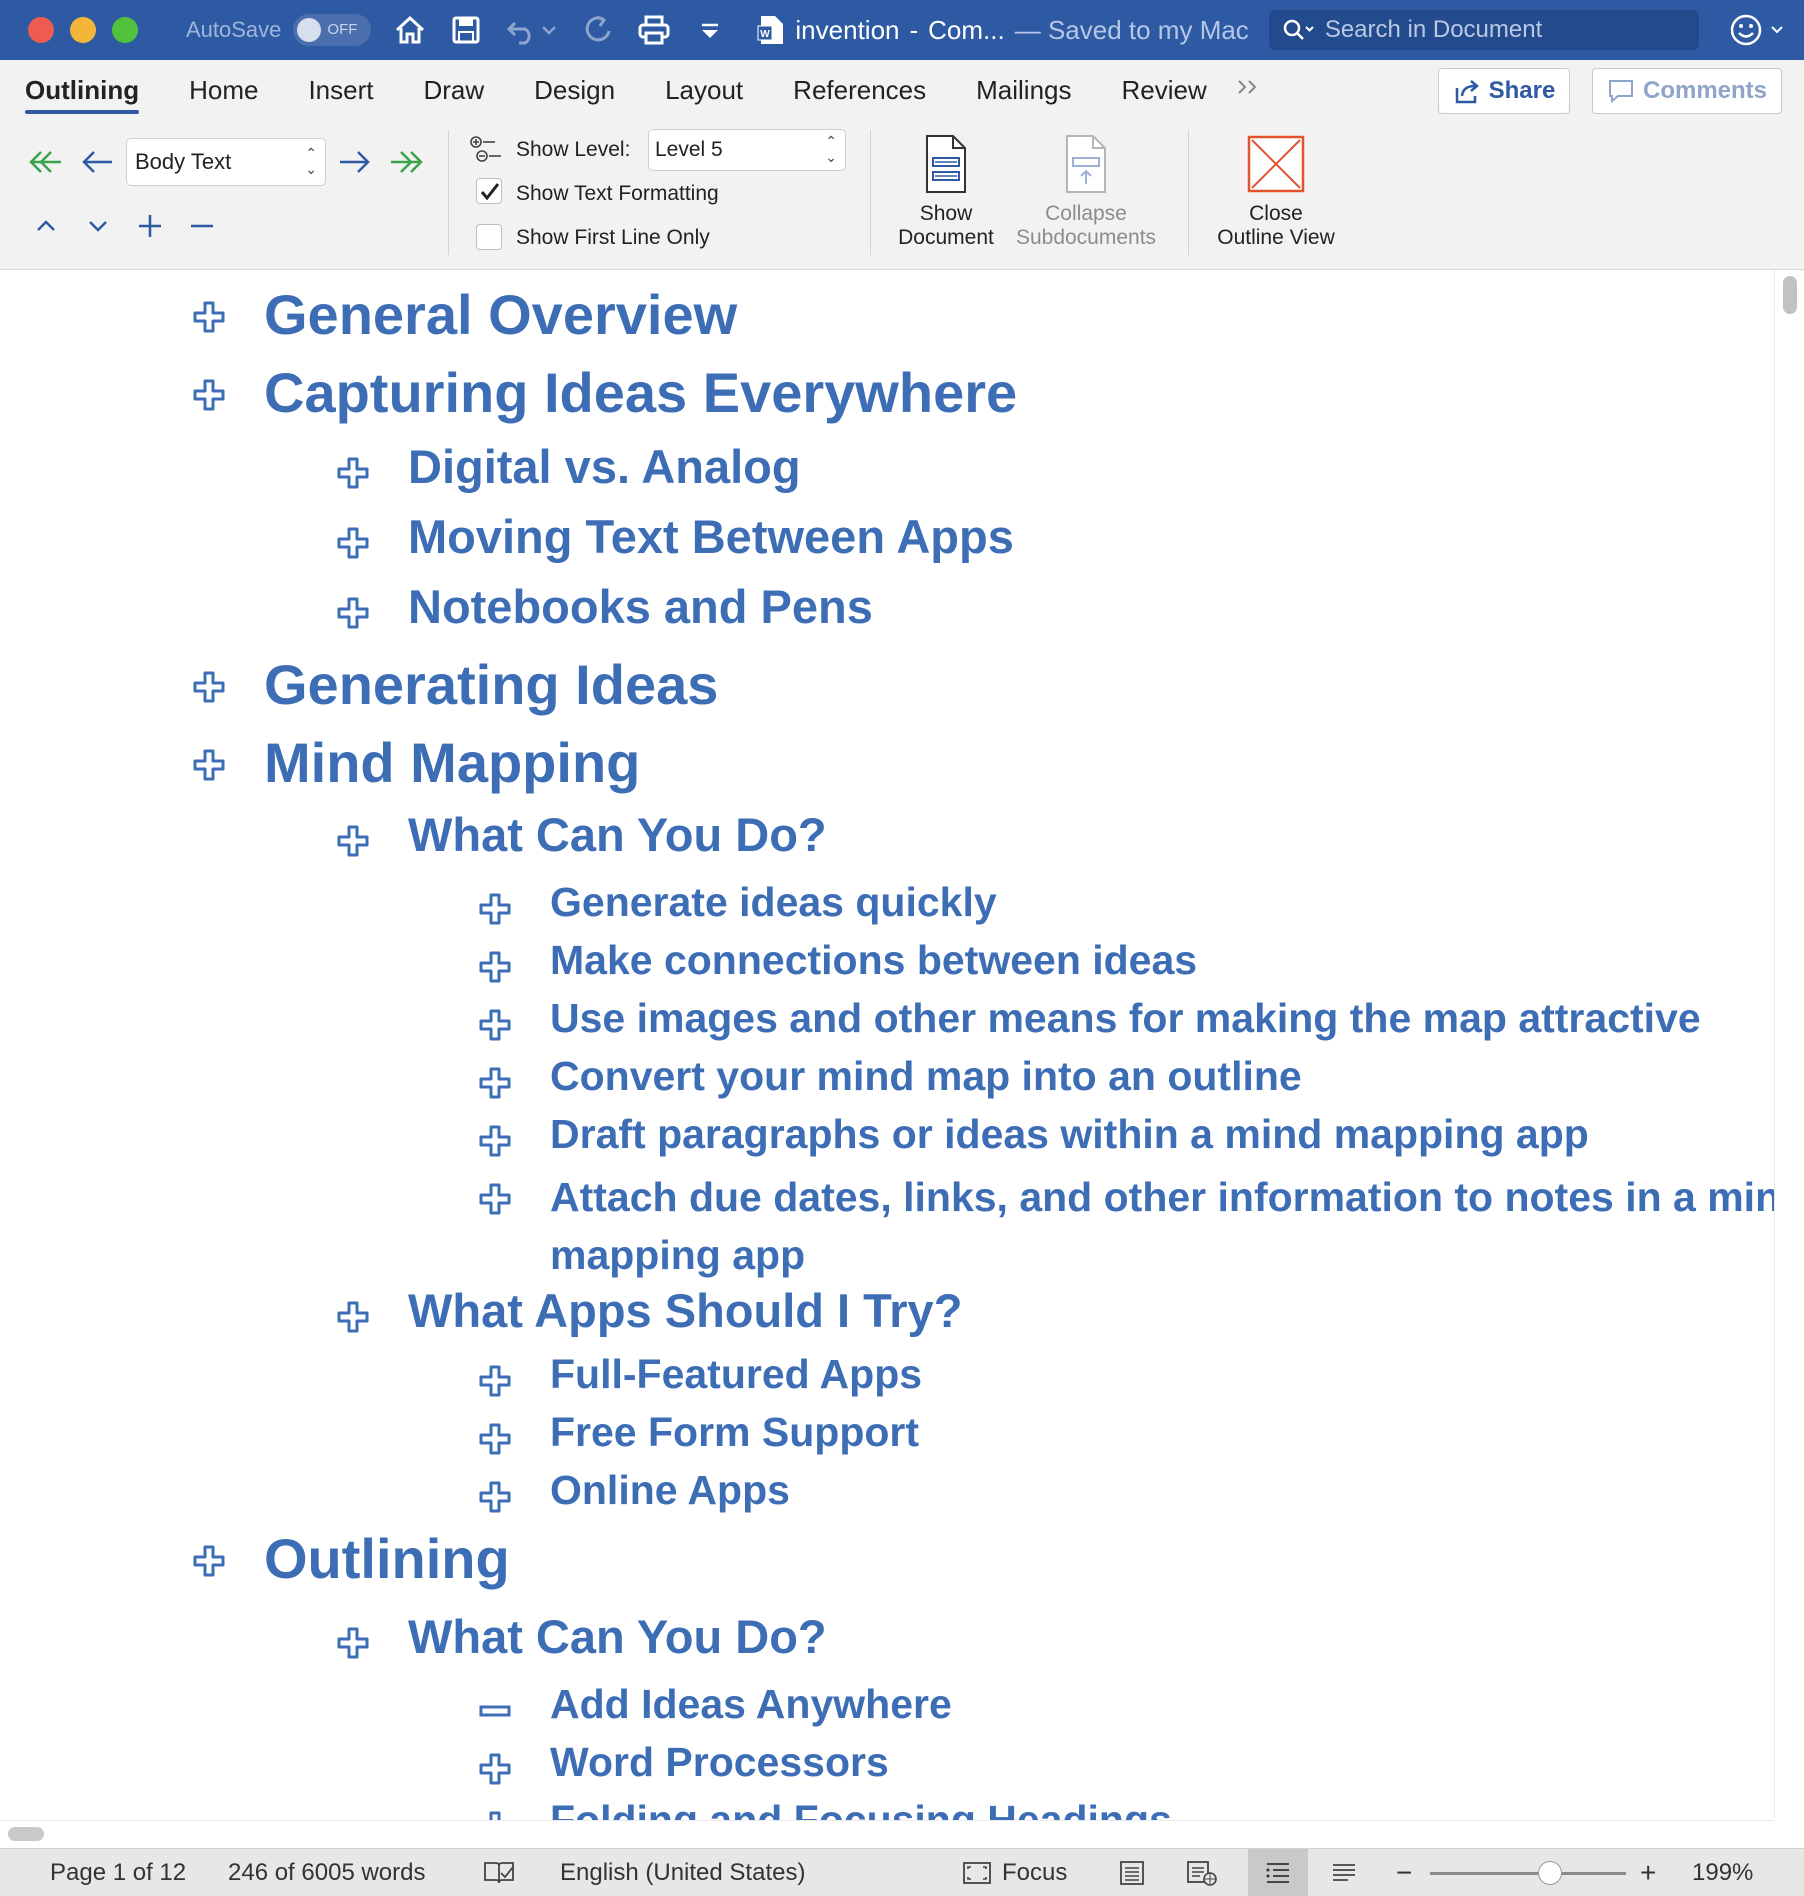  What do you see at coordinates (98, 226) in the screenshot?
I see `move-down-icon` at bounding box center [98, 226].